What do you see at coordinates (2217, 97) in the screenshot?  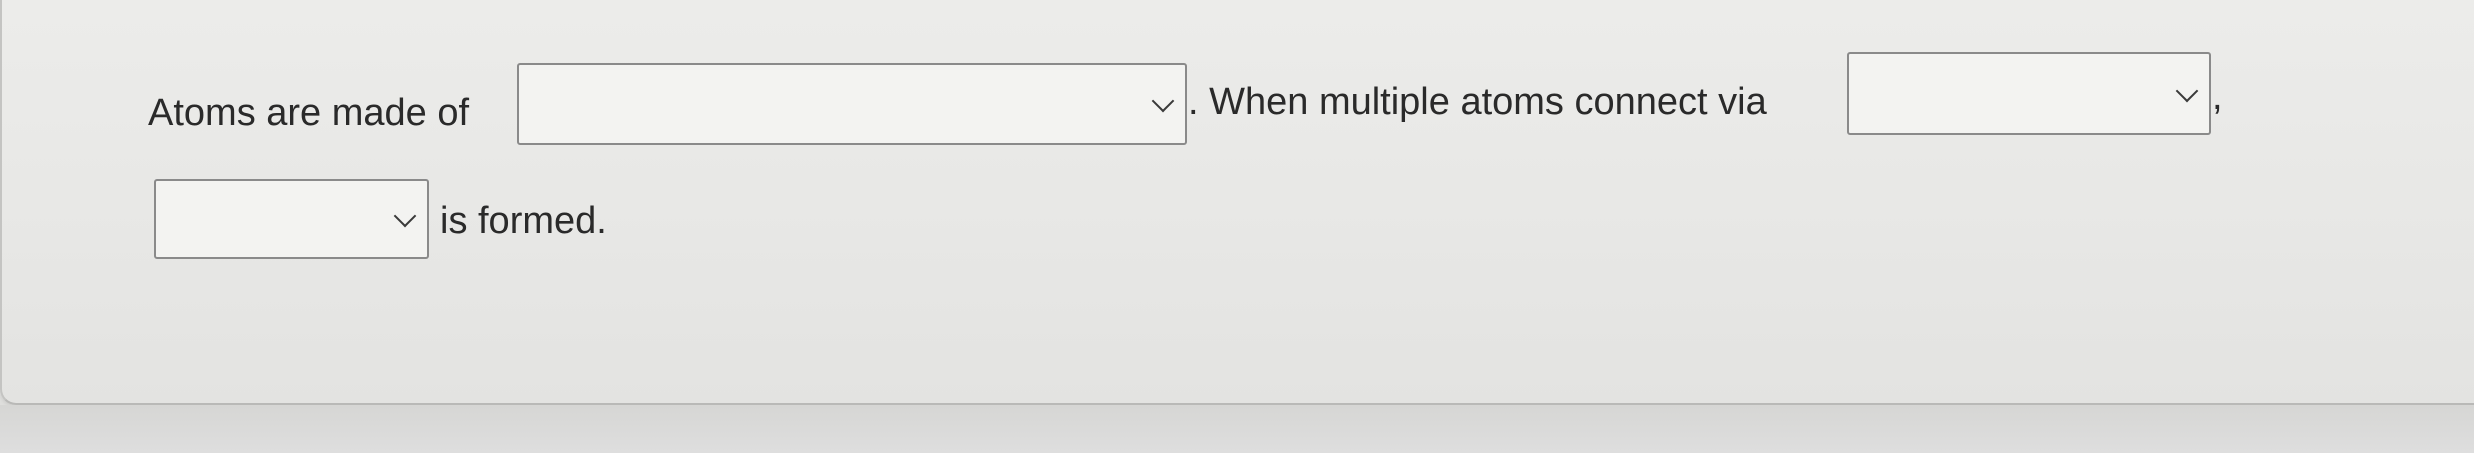 I see `question-text-3: ,` at bounding box center [2217, 97].